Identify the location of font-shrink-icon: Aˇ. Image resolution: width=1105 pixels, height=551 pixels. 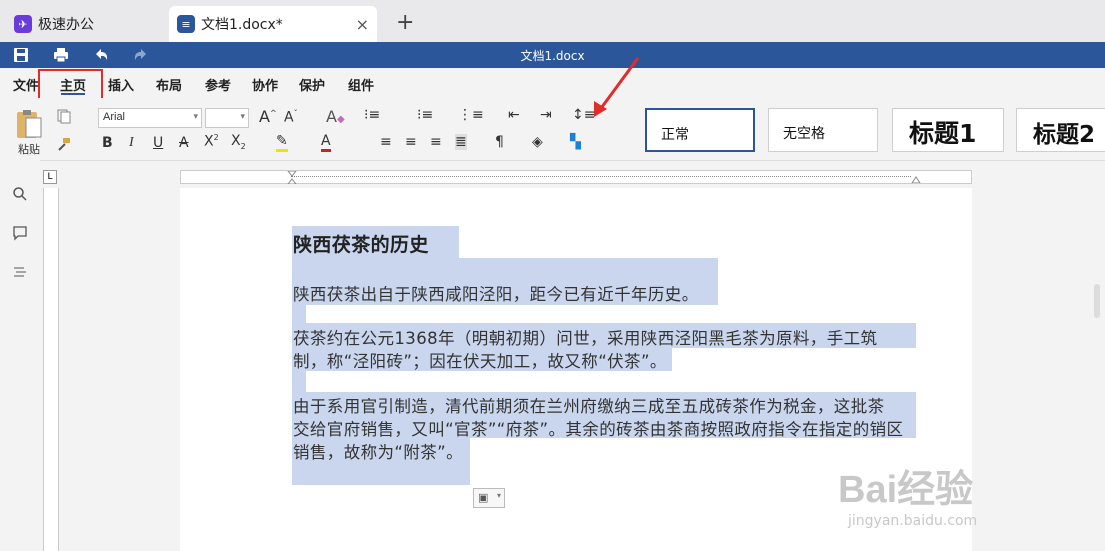
(291, 117).